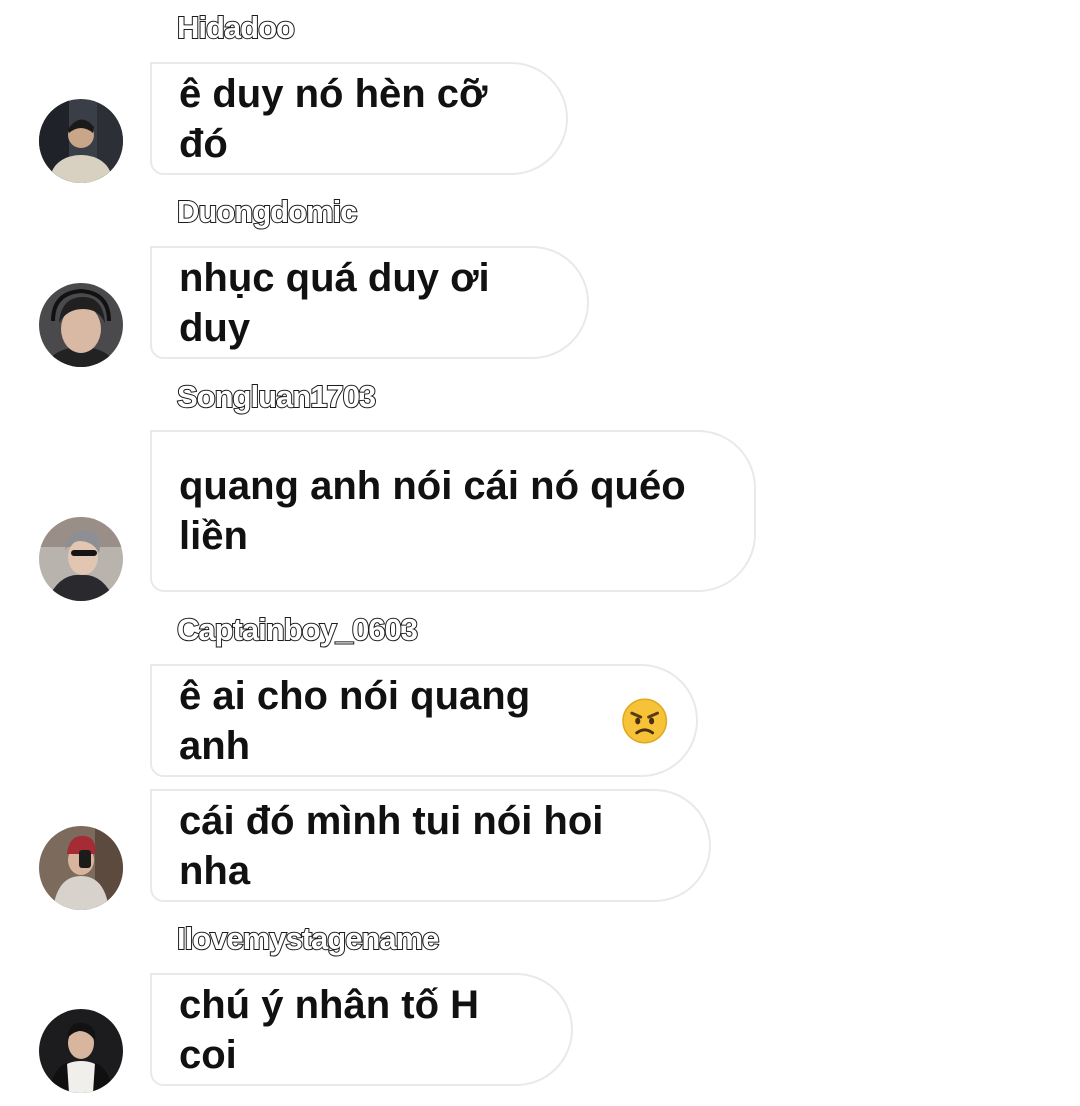  I want to click on message-text: chú ý nhân tố H coi, so click(329, 1029).